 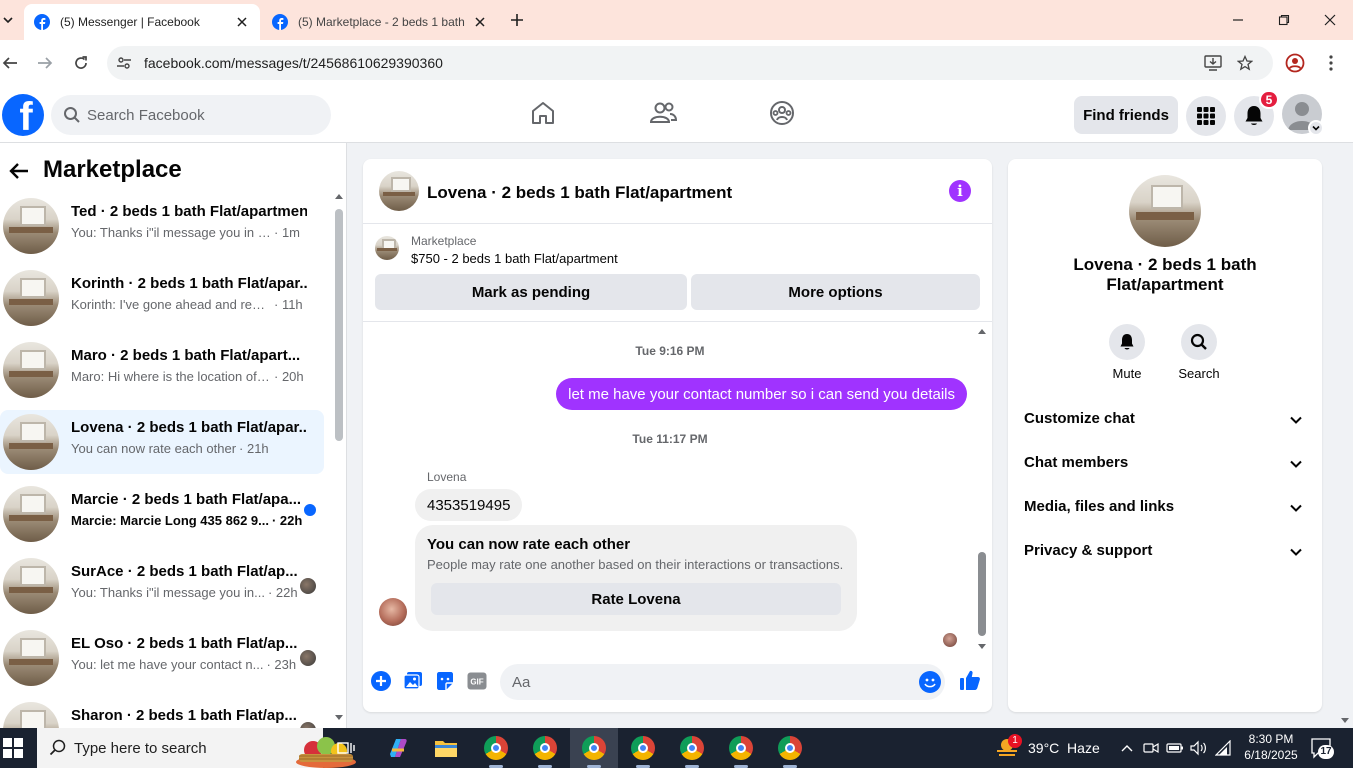 I want to click on gif-icon: GIF, so click(x=477, y=681).